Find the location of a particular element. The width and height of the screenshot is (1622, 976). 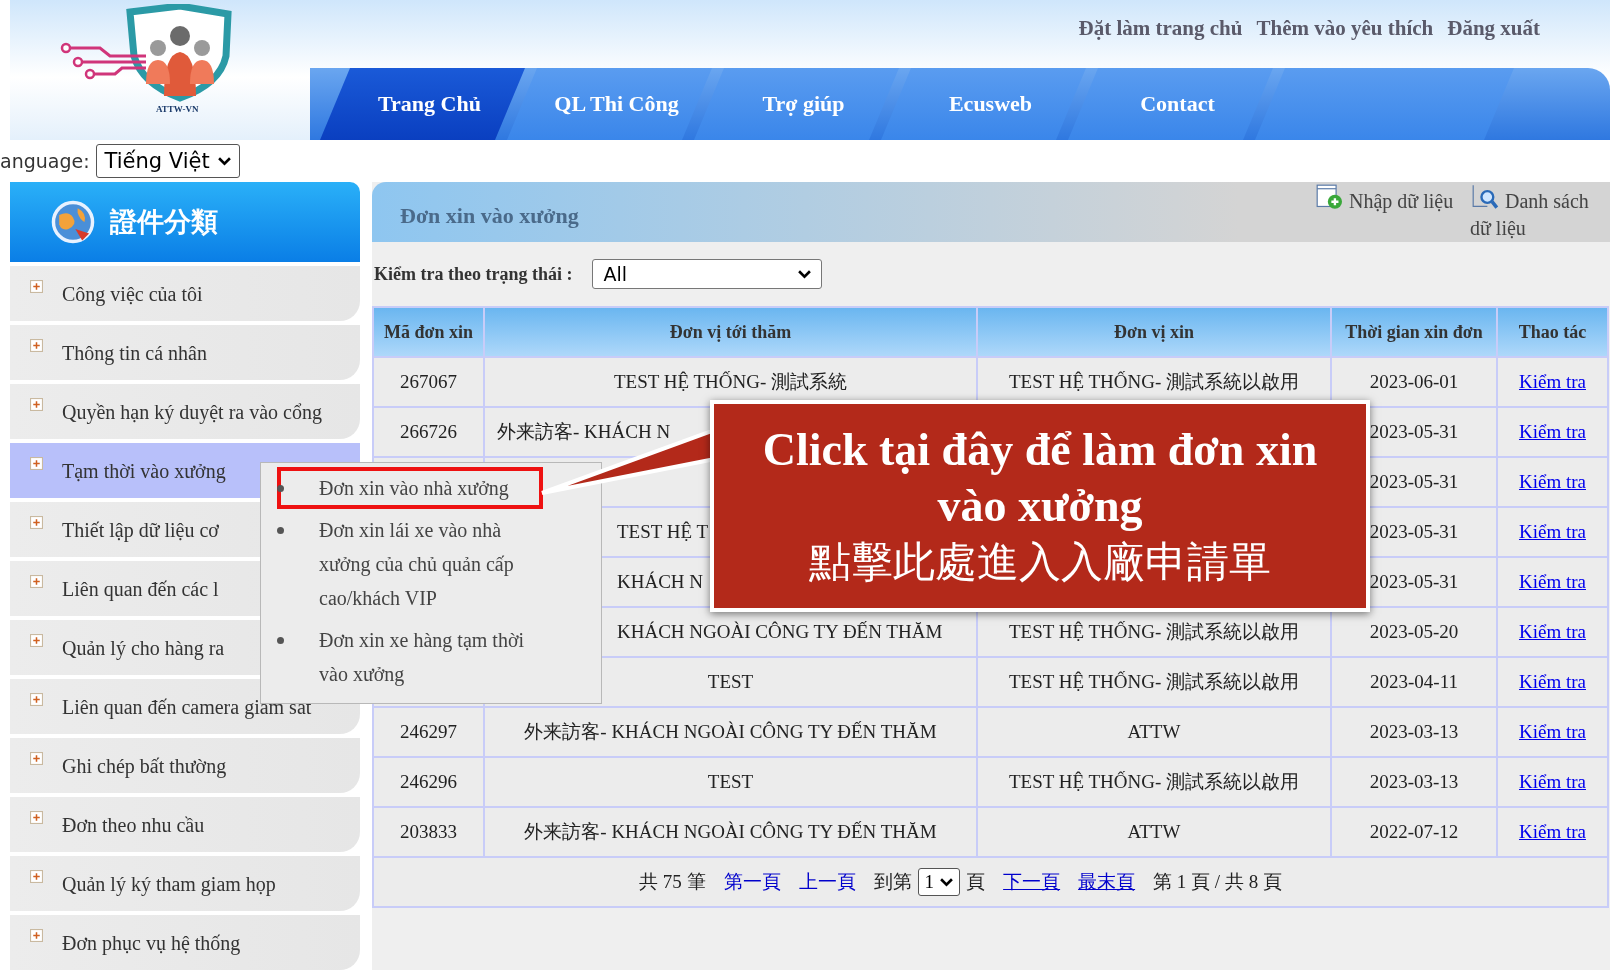

column-header: Mã đơn xin is located at coordinates (428, 332).